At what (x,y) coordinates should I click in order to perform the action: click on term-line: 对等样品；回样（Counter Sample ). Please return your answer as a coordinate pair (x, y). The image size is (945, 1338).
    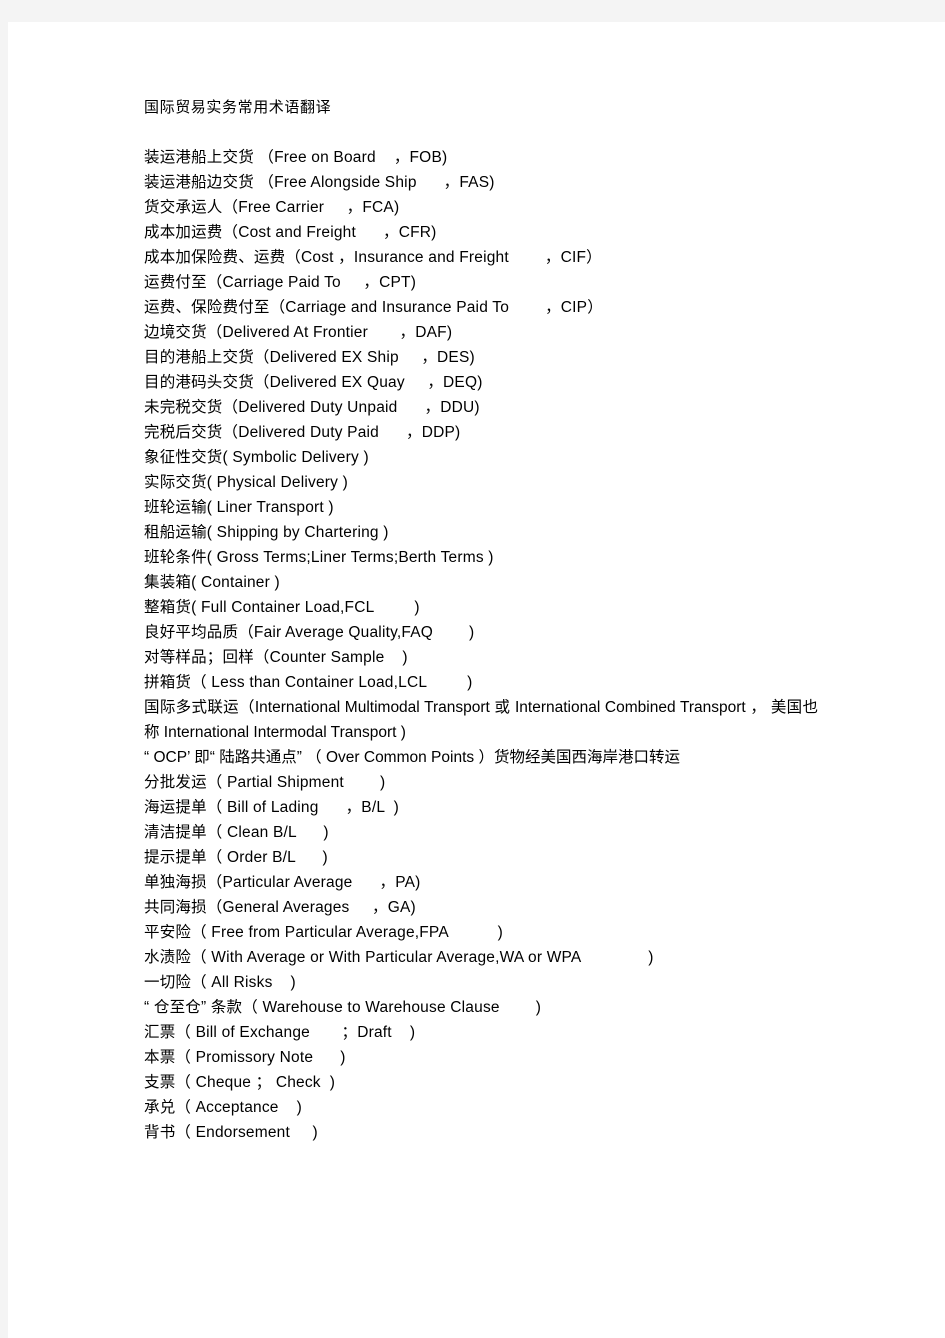
    Looking at the image, I should click on (276, 657).